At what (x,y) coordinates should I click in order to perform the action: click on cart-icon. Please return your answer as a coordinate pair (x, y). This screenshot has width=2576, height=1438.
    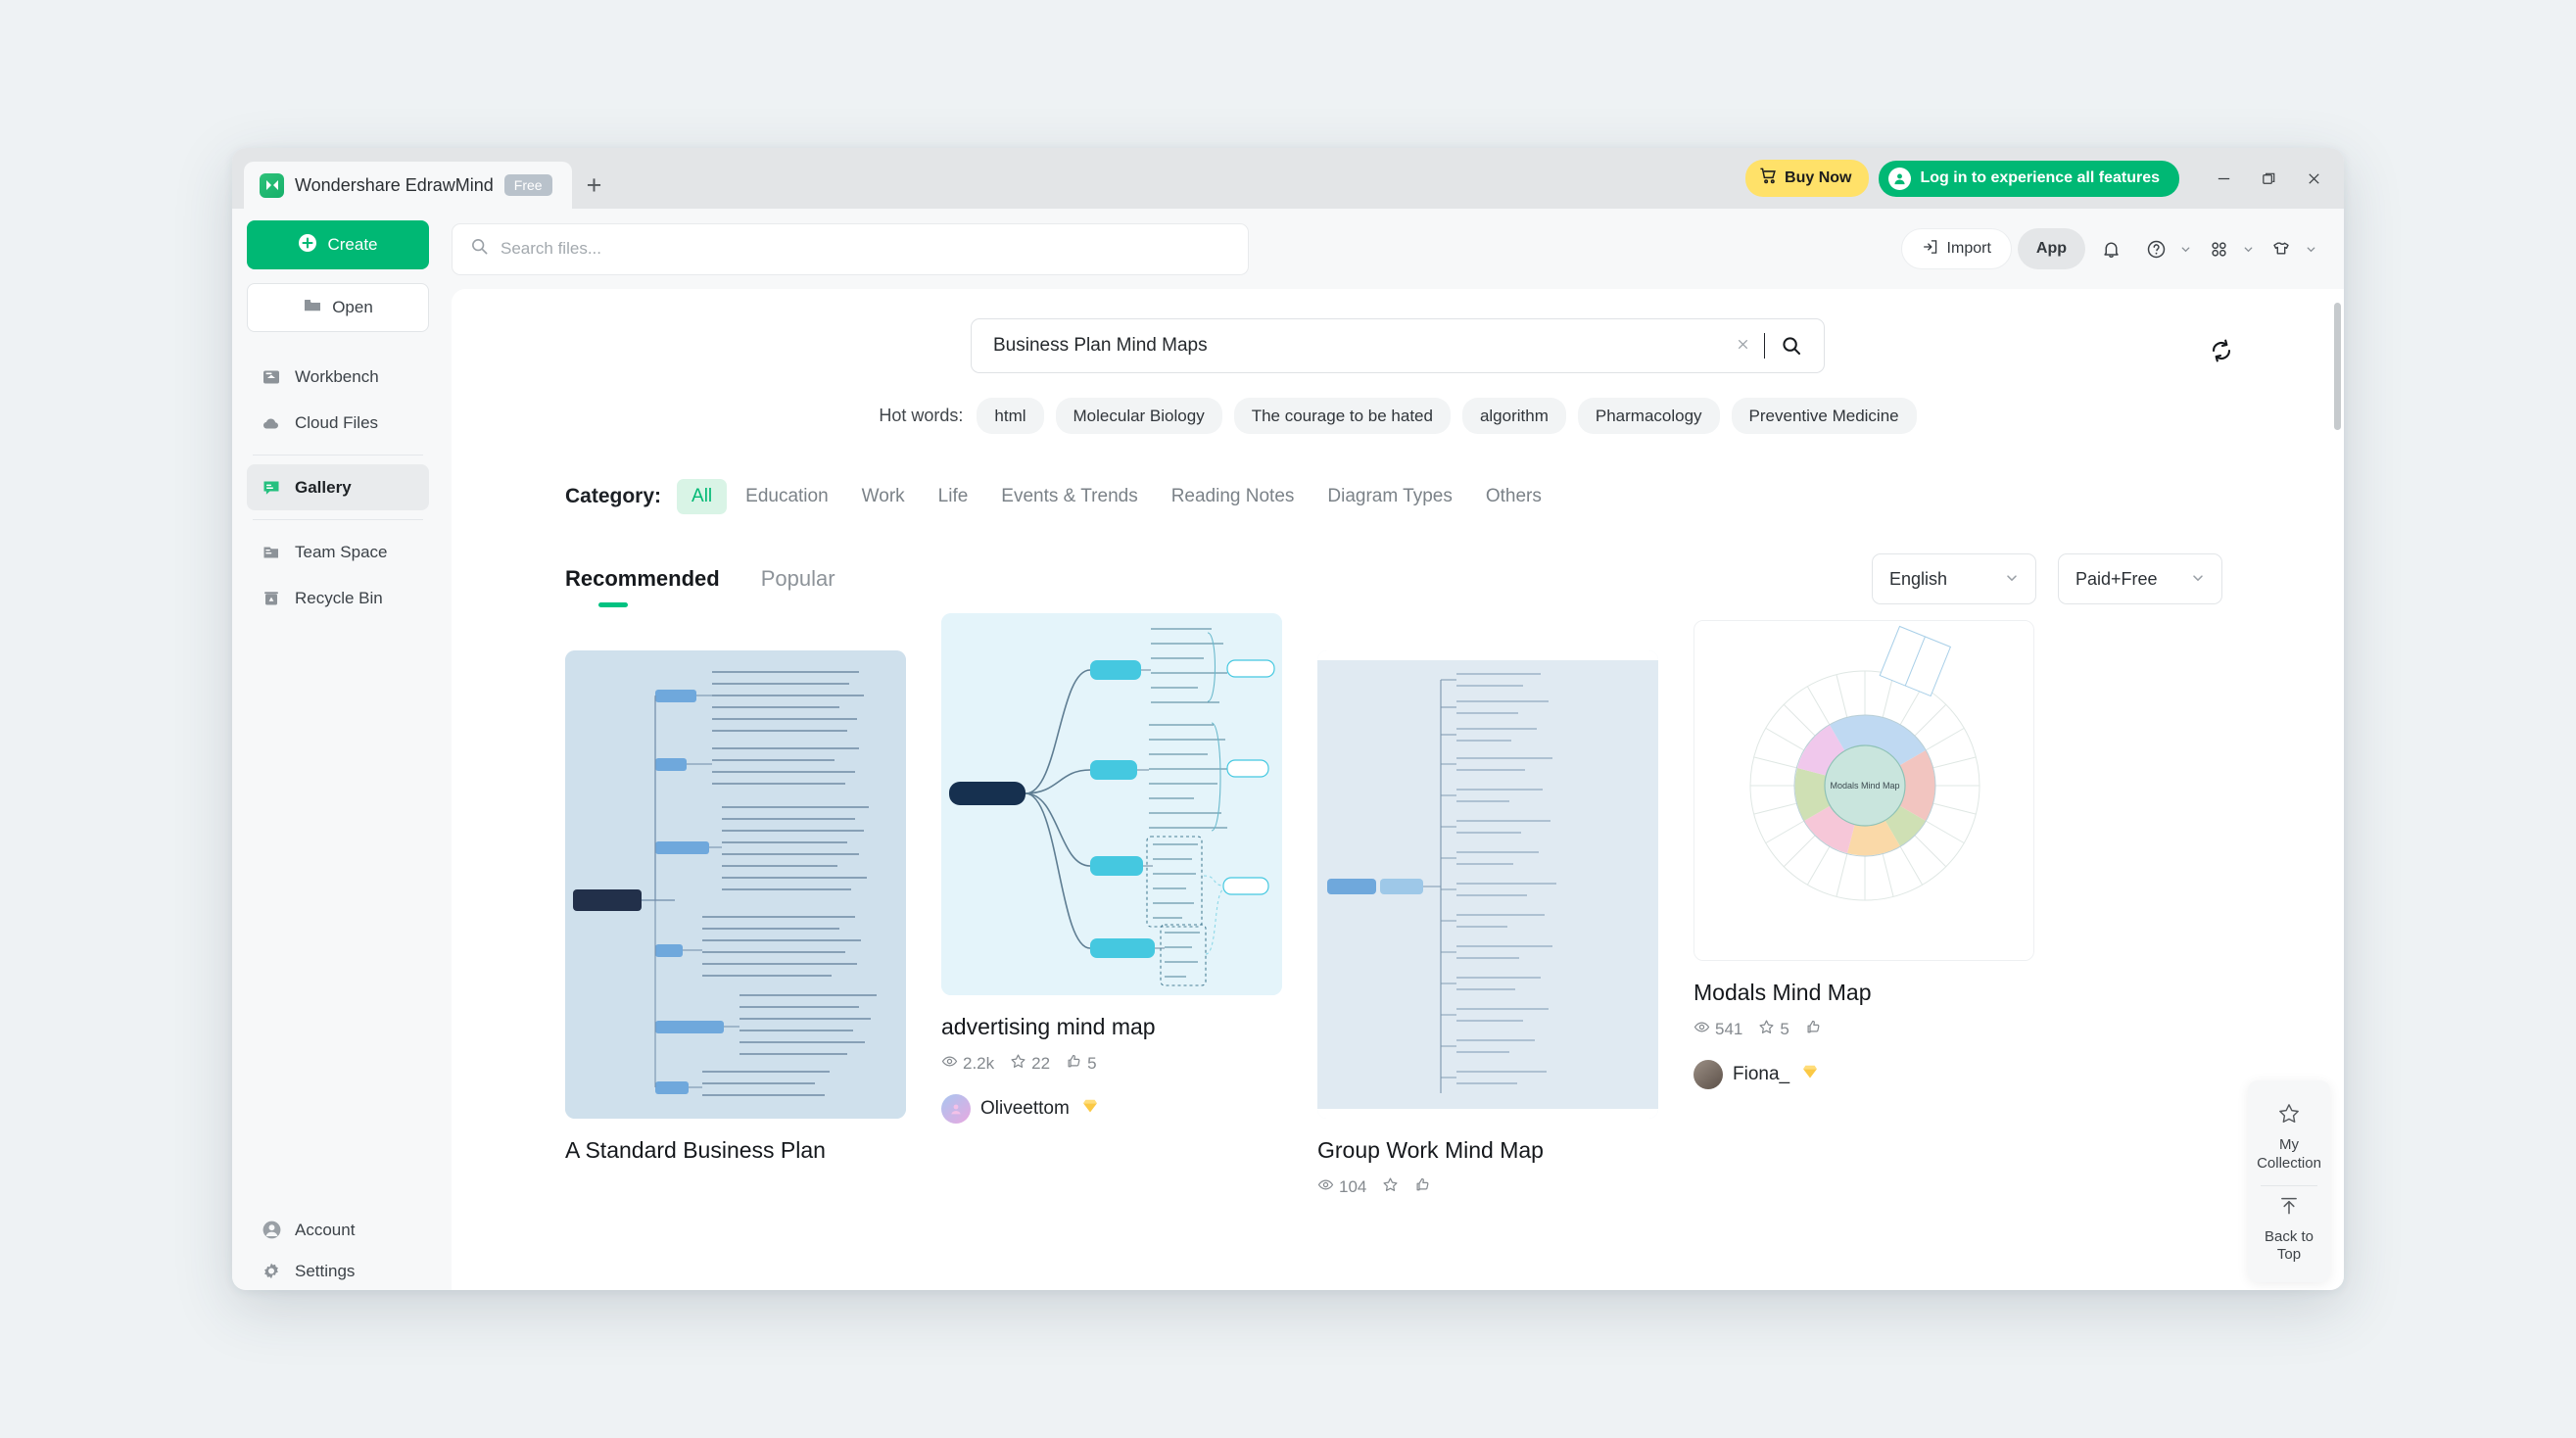
    Looking at the image, I should click on (1768, 178).